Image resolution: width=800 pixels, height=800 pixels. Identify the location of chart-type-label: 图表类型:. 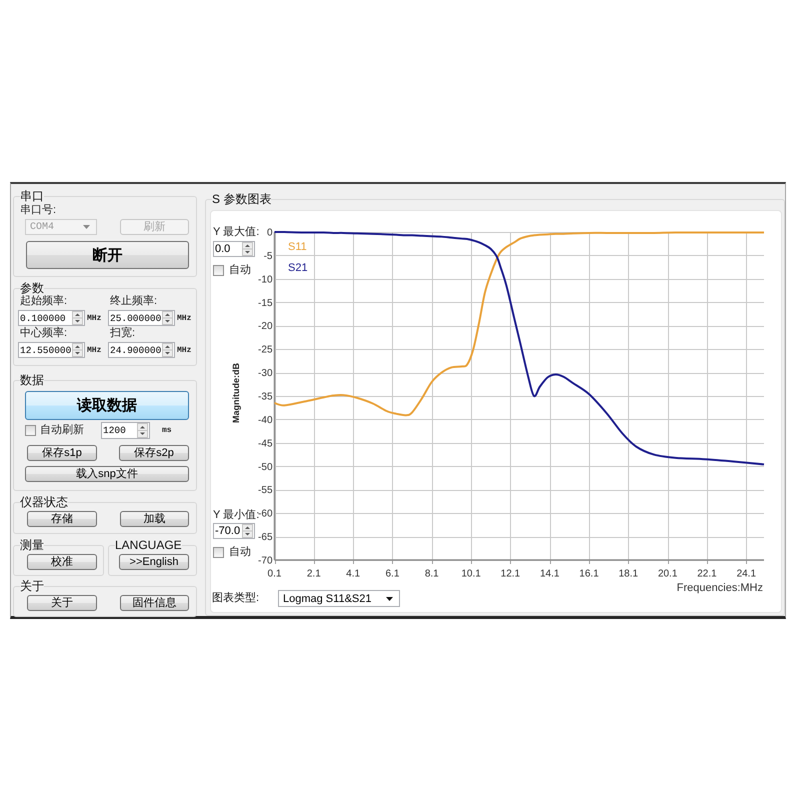
(236, 598).